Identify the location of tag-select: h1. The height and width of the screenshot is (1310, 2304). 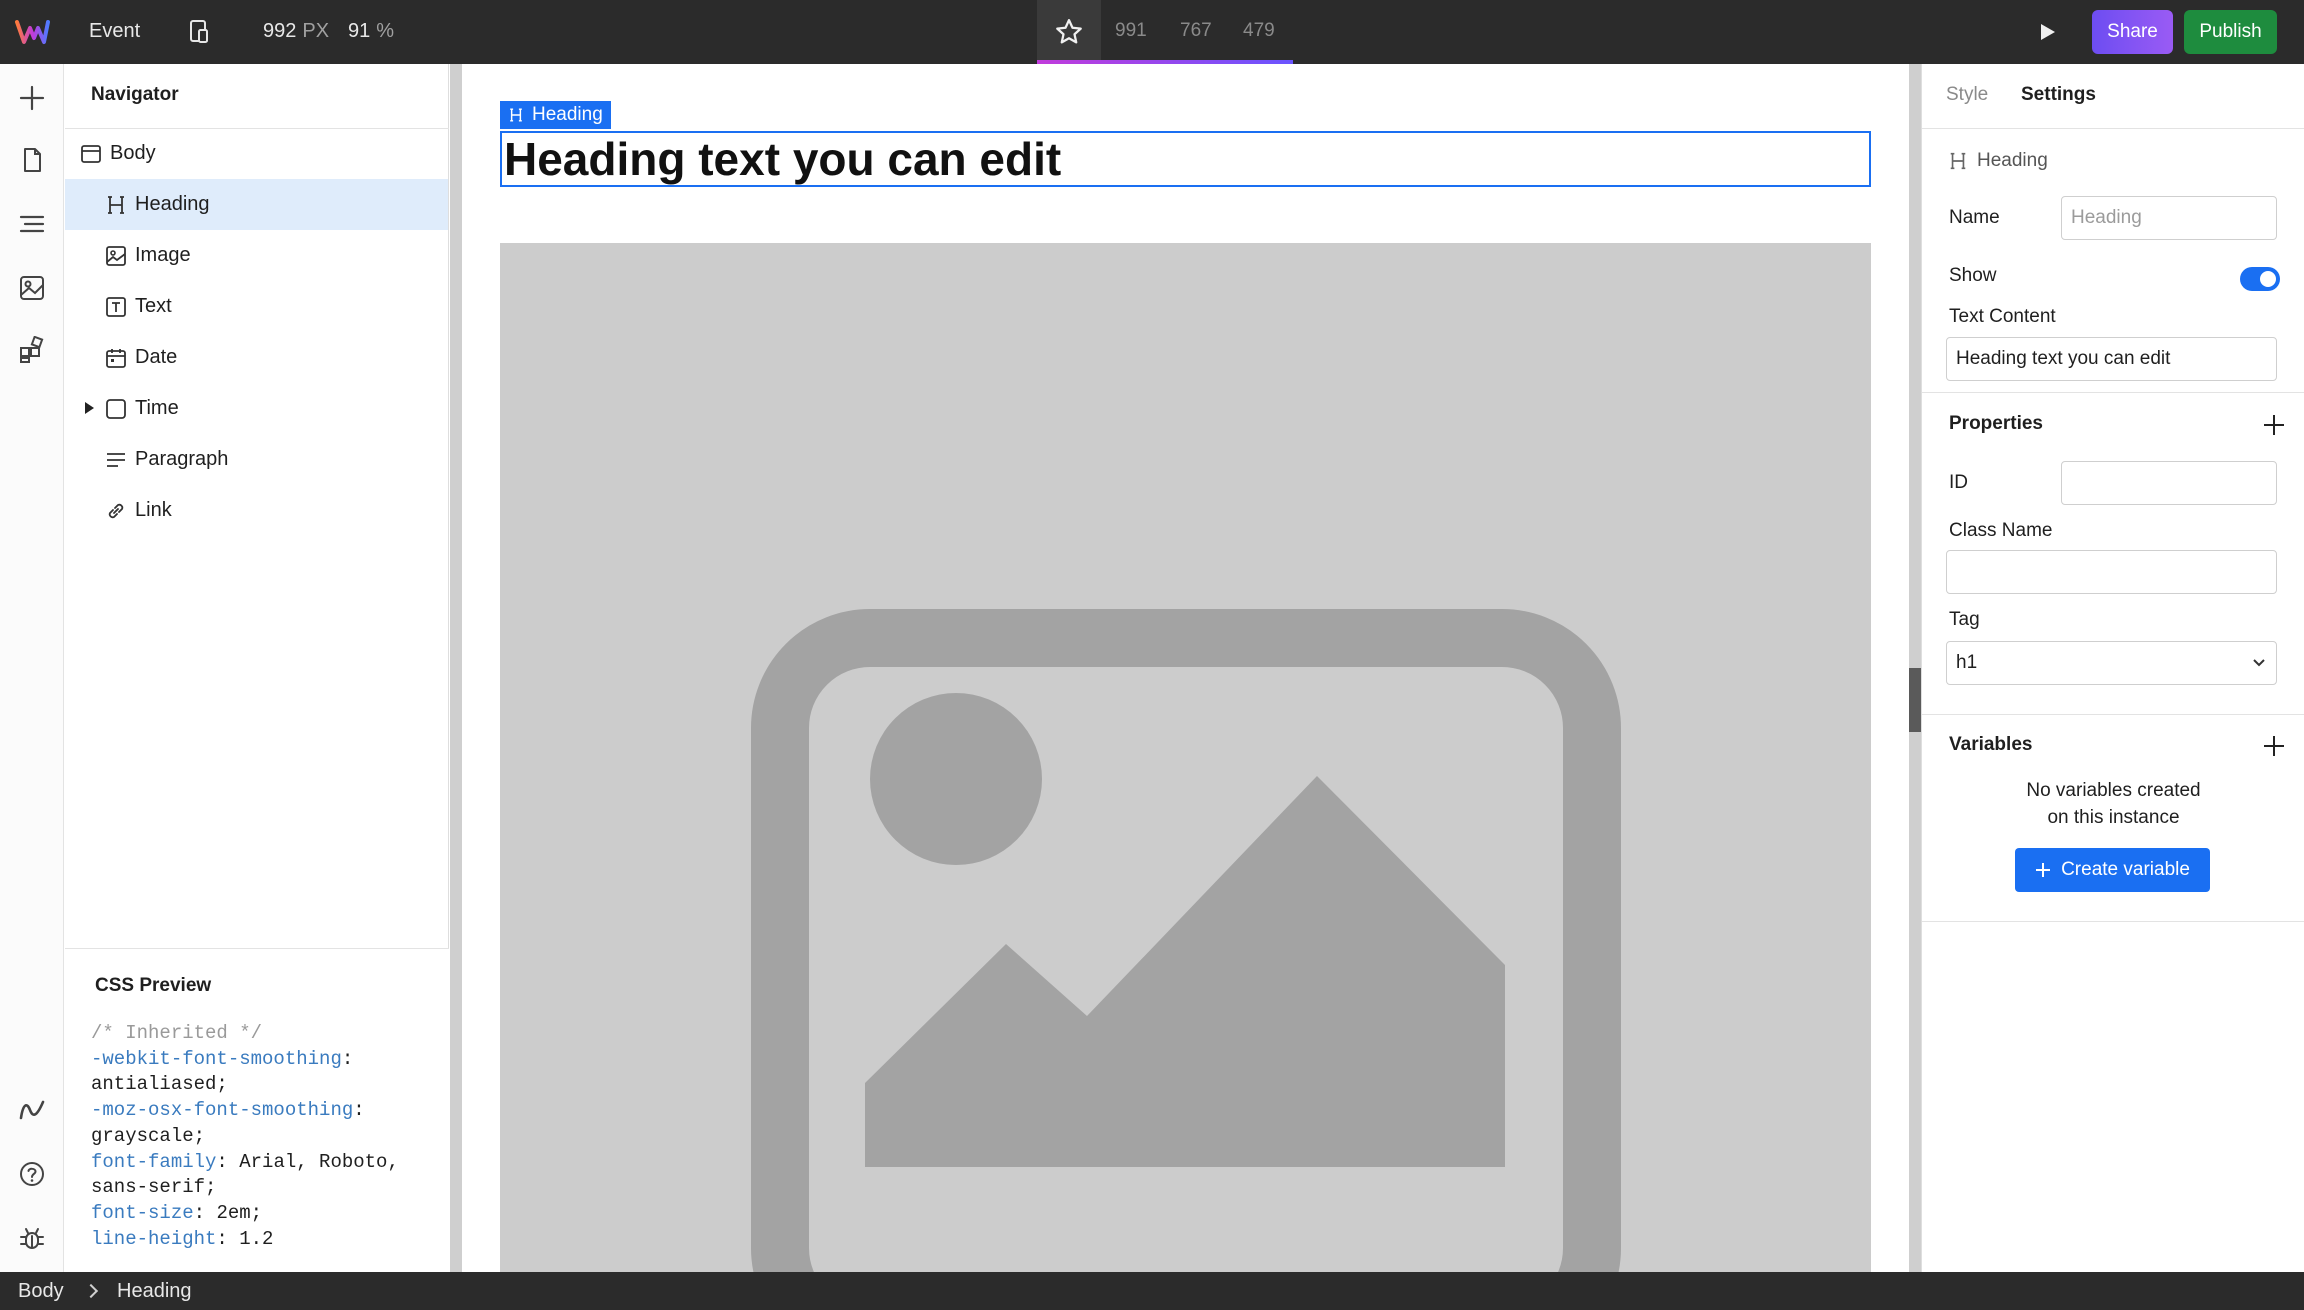
(2111, 663).